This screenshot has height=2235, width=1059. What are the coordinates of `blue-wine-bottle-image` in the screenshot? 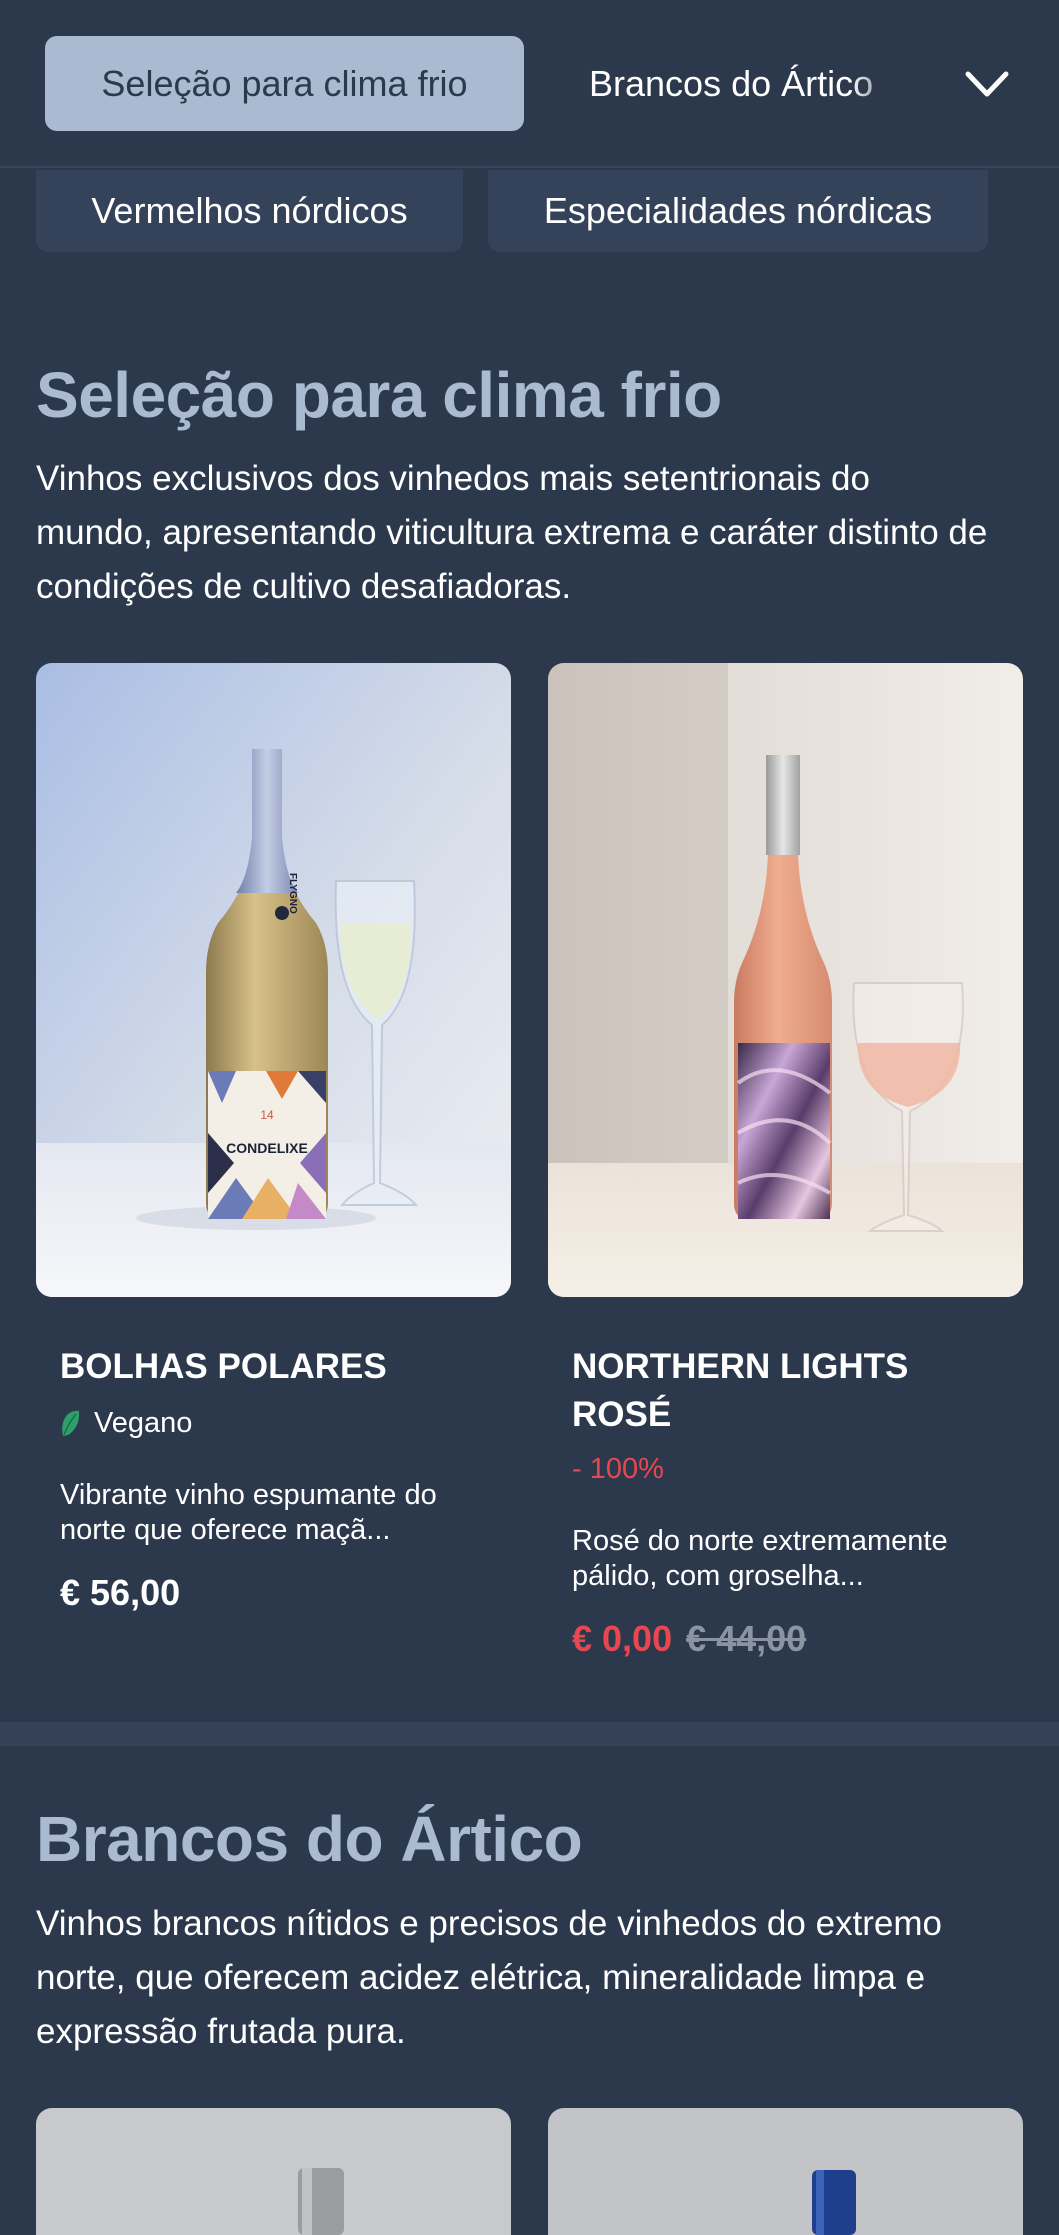 It's located at (785, 2171).